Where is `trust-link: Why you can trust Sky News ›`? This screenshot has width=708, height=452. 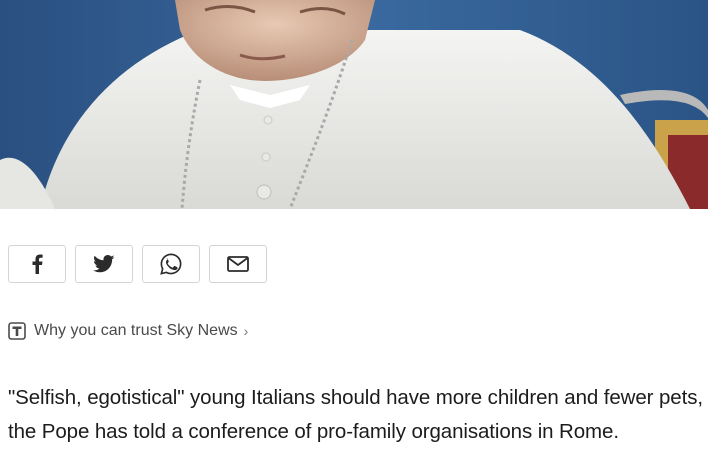
trust-link: Why you can trust Sky News › is located at coordinates (128, 331).